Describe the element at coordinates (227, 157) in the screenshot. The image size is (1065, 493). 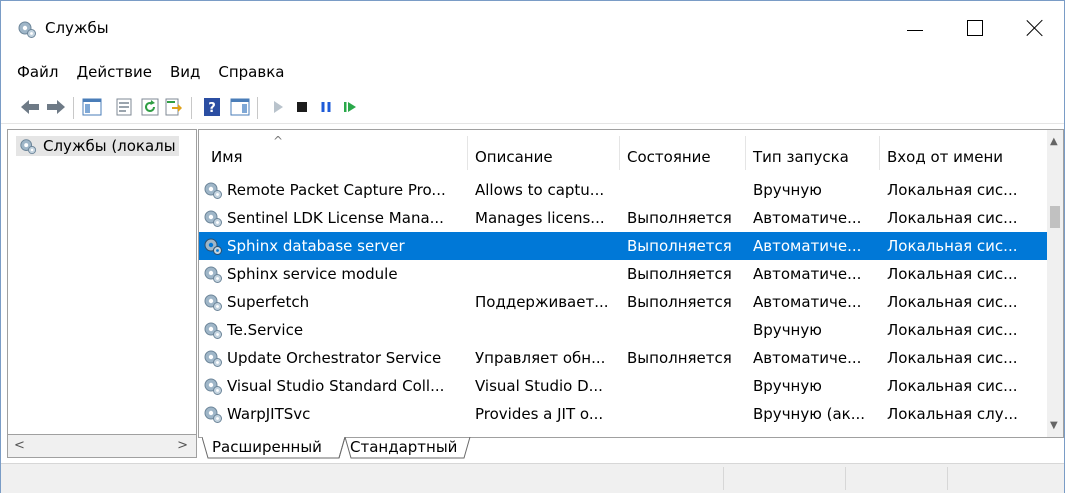
I see `column-header-name: Имя` at that location.